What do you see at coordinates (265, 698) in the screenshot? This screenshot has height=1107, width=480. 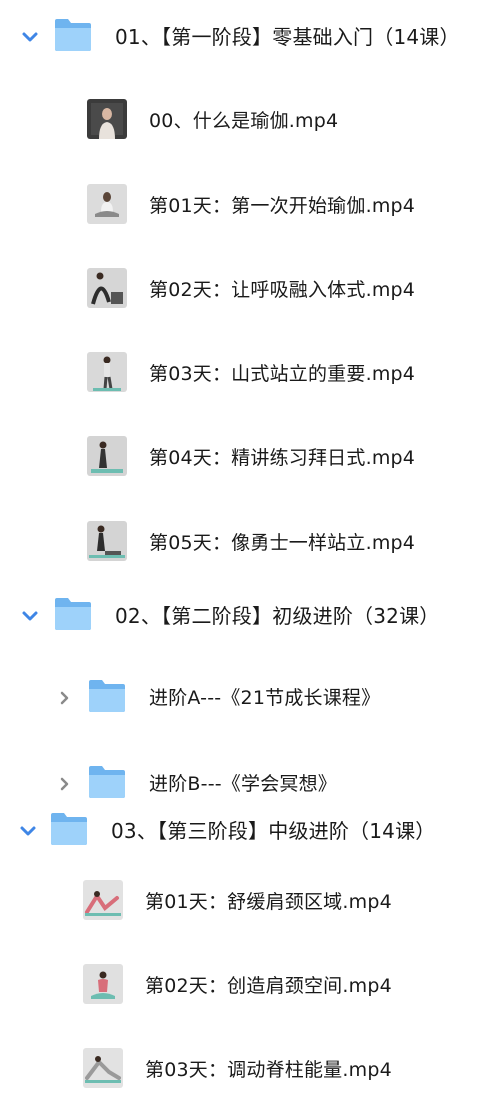 I see `subfolder-label: 进阶A---《21节成长课程》` at bounding box center [265, 698].